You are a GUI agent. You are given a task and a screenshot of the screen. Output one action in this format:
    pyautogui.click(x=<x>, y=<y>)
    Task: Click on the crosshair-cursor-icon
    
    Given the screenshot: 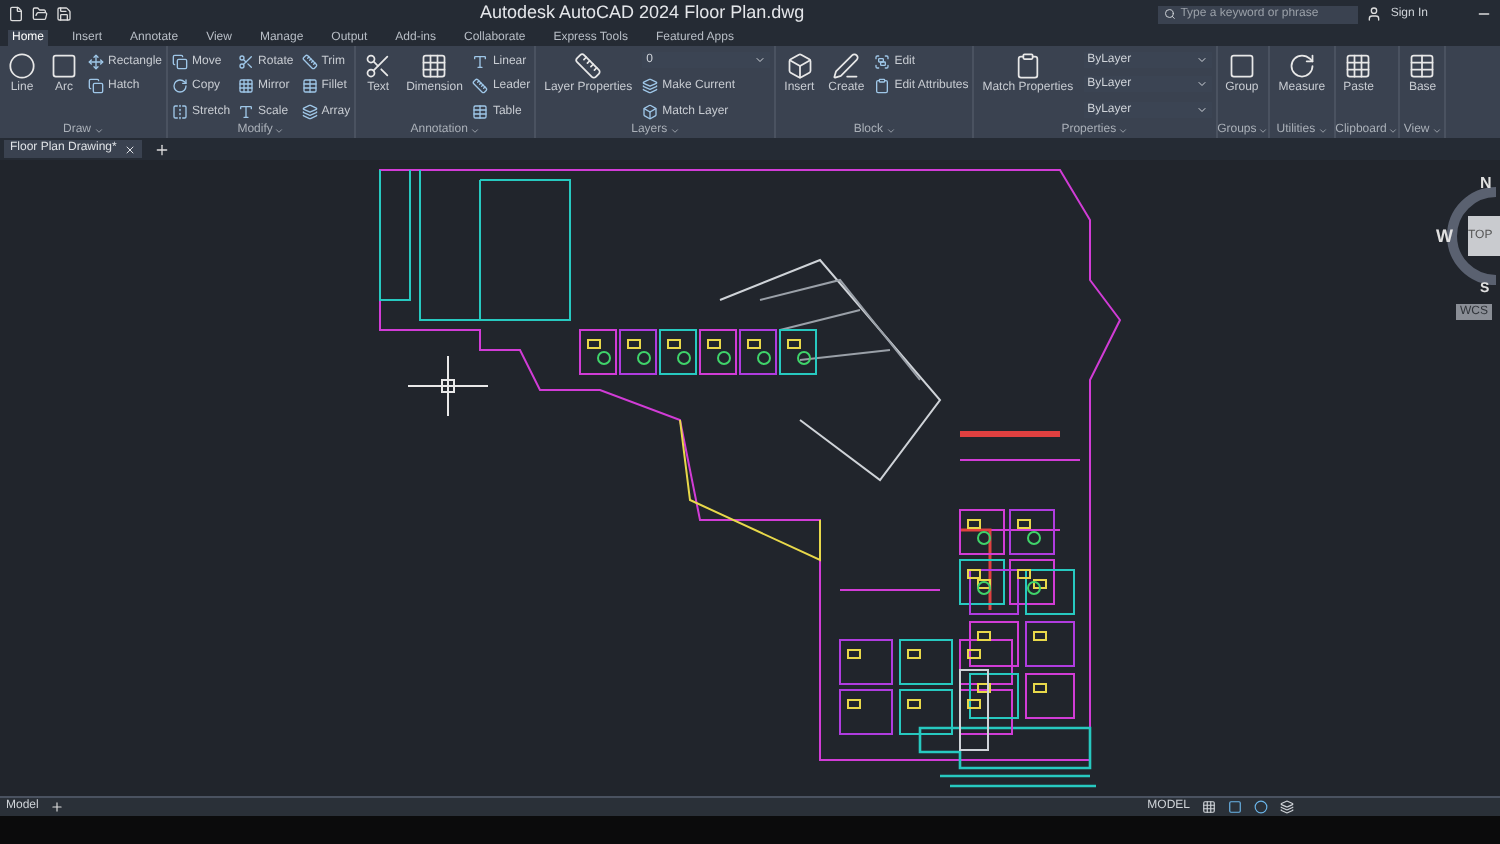 What is the action you would take?
    pyautogui.click(x=448, y=386)
    